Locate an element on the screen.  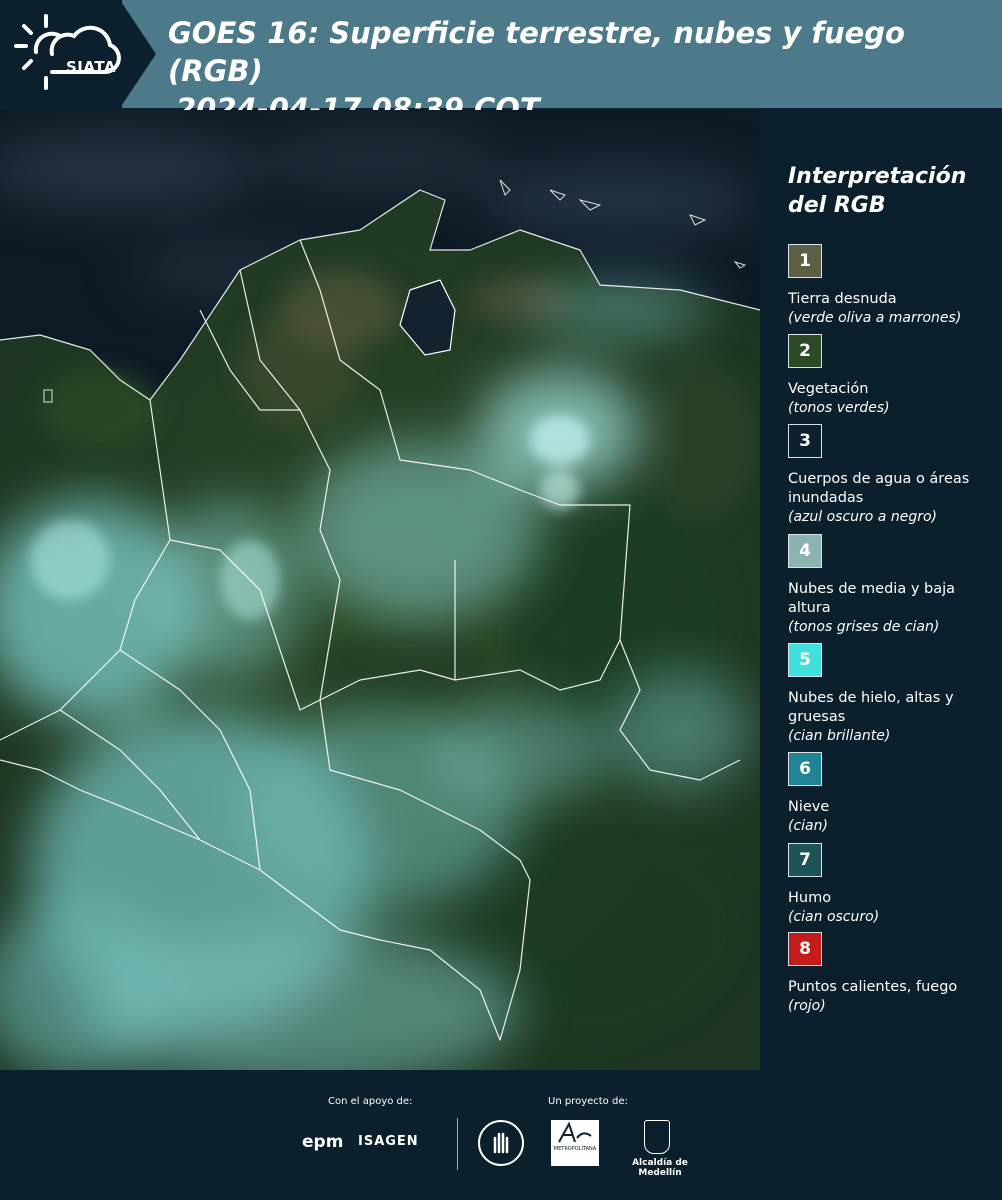
legend-label: Nieve is located at coordinates (809, 807).